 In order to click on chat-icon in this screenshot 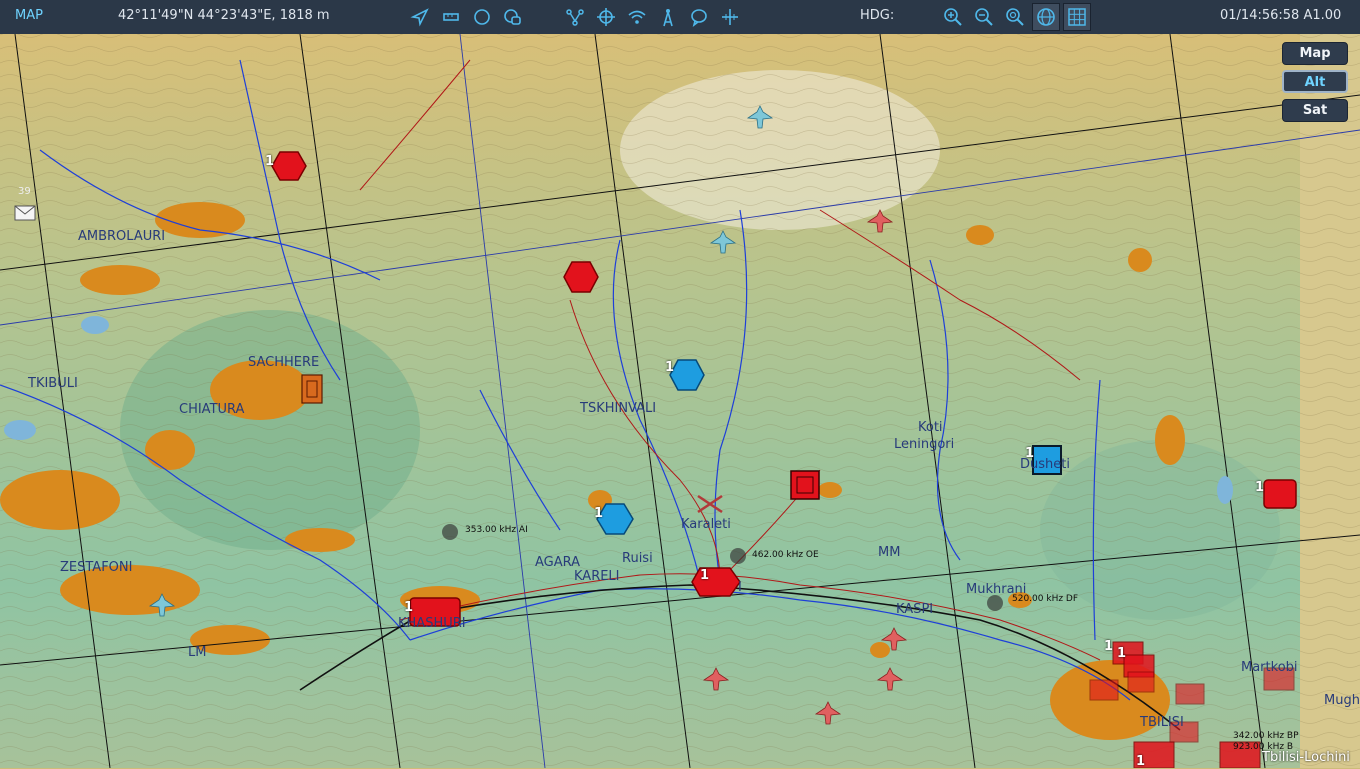, I will do `click(512, 17)`.